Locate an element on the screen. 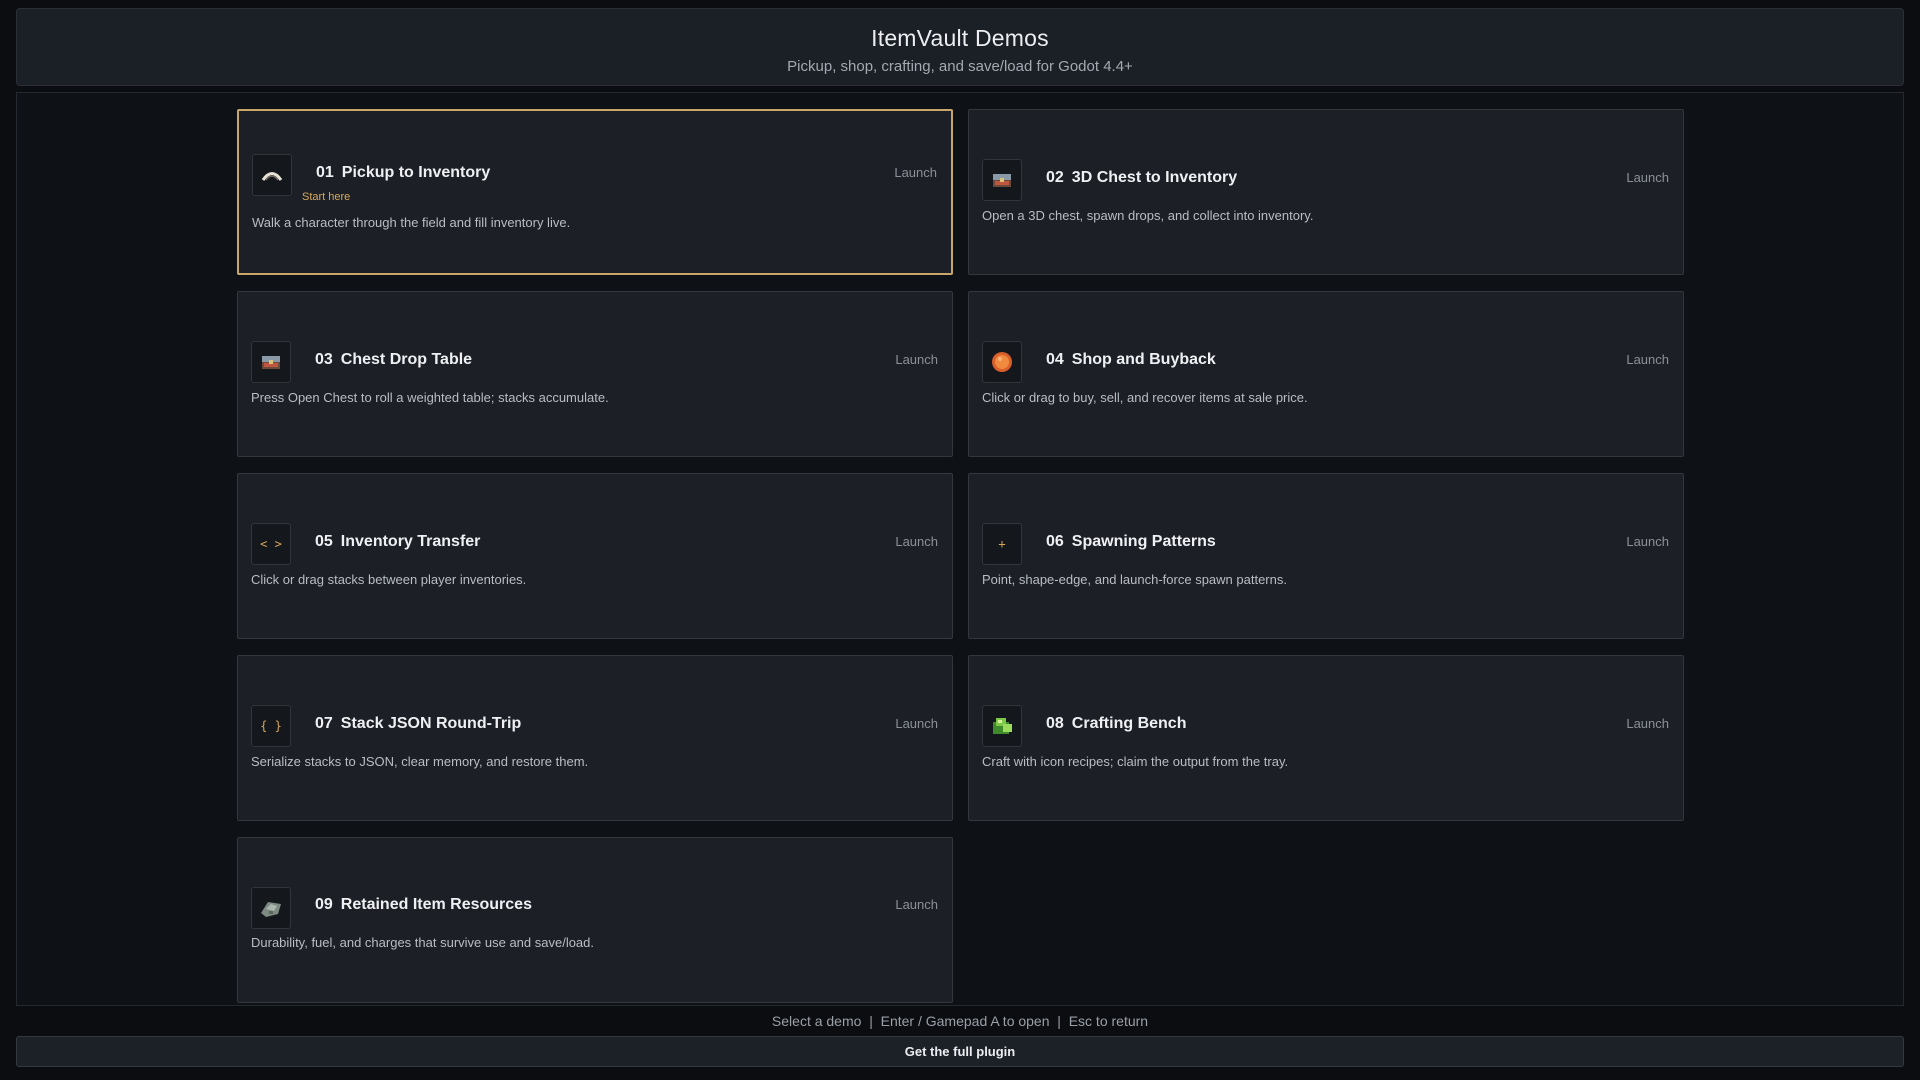 This screenshot has width=1920, height=1080. demo-title: 06 Spawning Patterns is located at coordinates (1131, 541).